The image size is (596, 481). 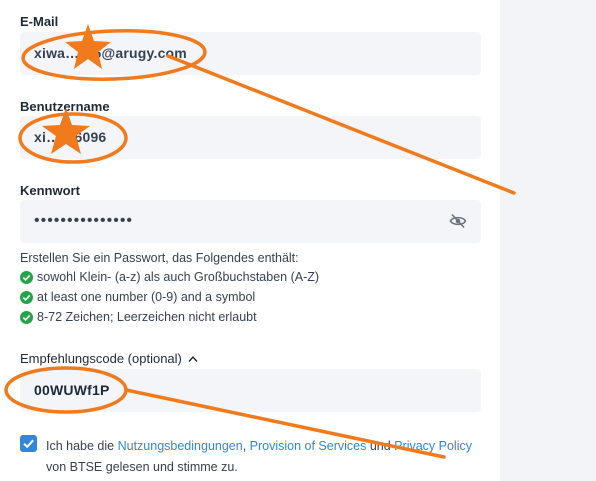 I want to click on referral-label: Empfehlungscode (optional), so click(x=101, y=358).